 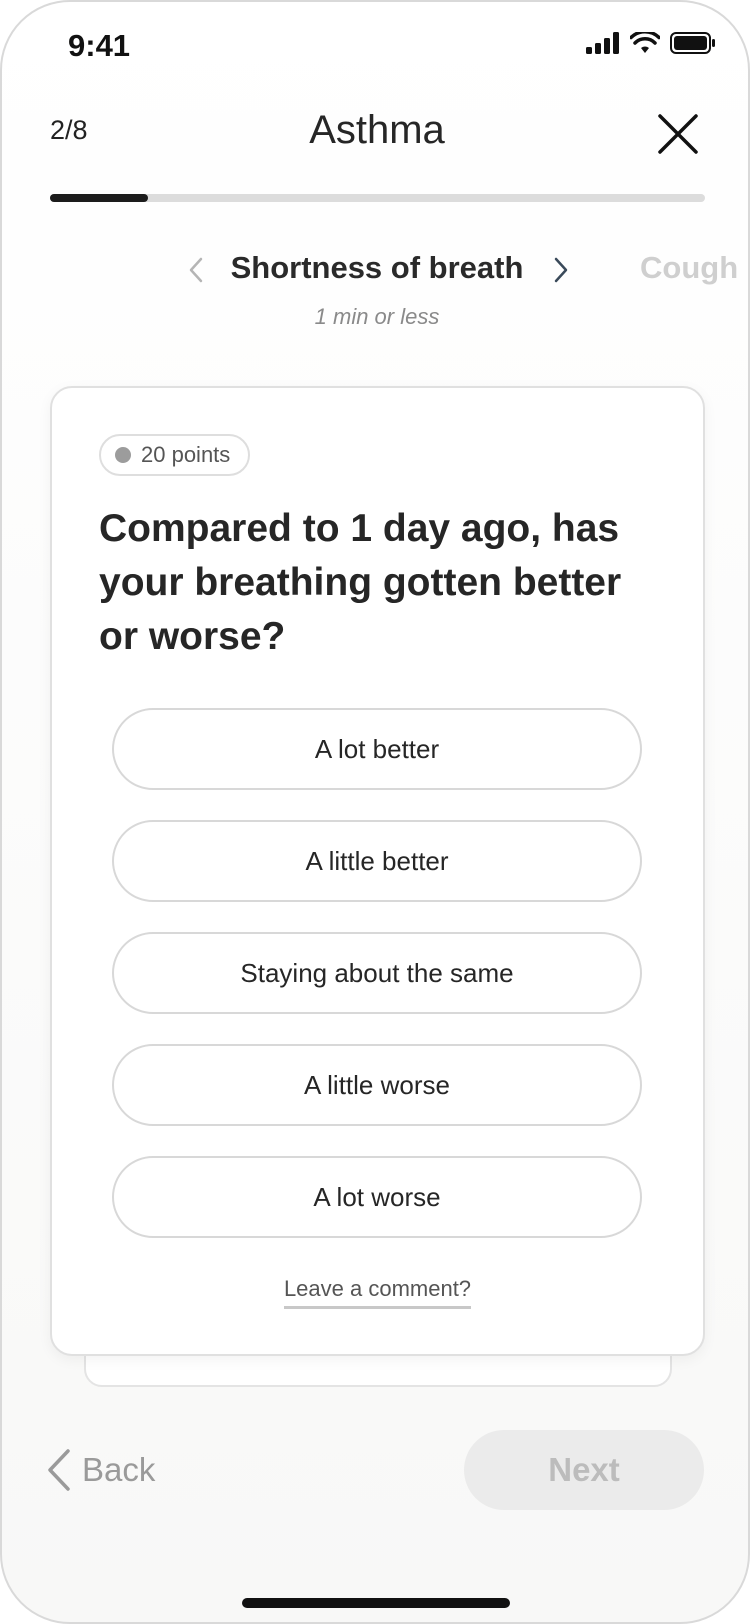 I want to click on next-topic-button, so click(x=561, y=270).